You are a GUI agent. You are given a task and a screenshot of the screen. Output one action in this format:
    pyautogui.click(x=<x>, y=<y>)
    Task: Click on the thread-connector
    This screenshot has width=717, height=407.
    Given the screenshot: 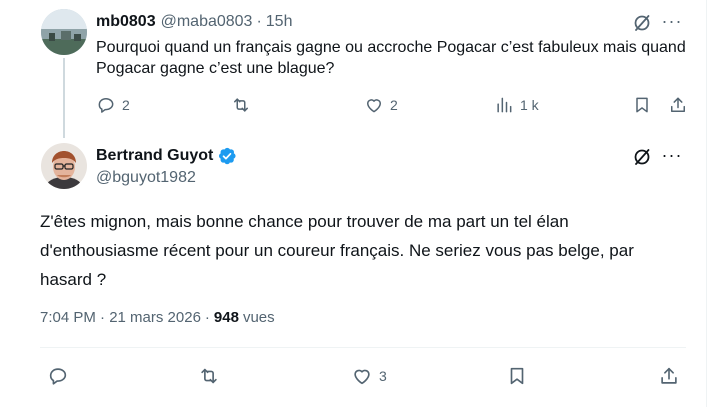 What is the action you would take?
    pyautogui.click(x=64, y=98)
    